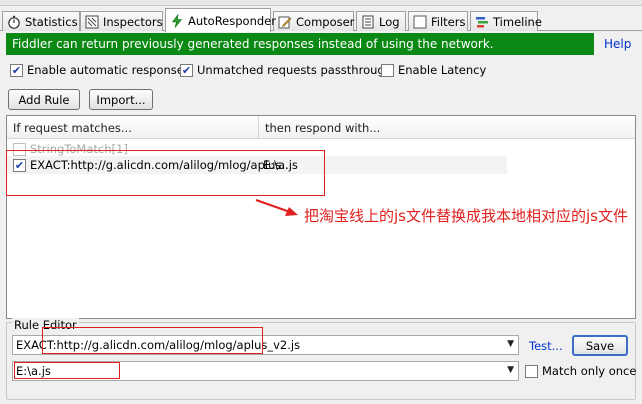 Image resolution: width=642 pixels, height=404 pixels. Describe the element at coordinates (600, 345) in the screenshot. I see `save-button: Save` at that location.